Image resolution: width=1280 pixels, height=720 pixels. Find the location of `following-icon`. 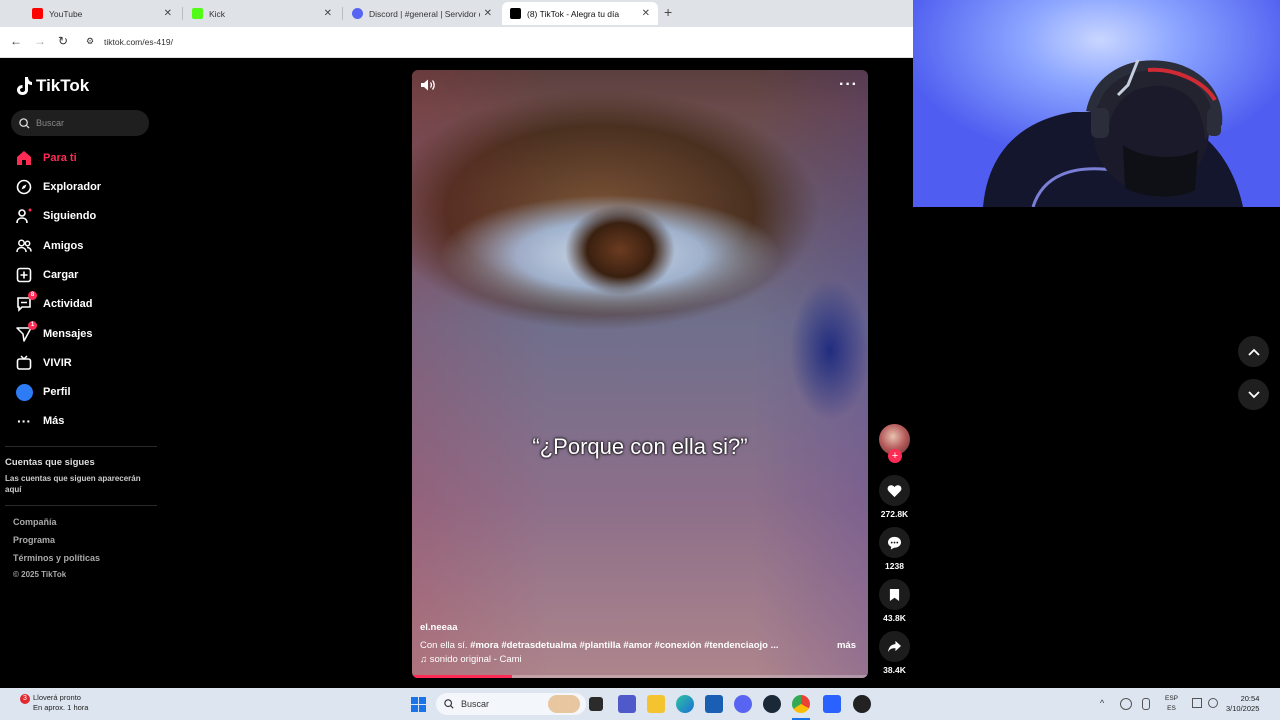

following-icon is located at coordinates (24, 216).